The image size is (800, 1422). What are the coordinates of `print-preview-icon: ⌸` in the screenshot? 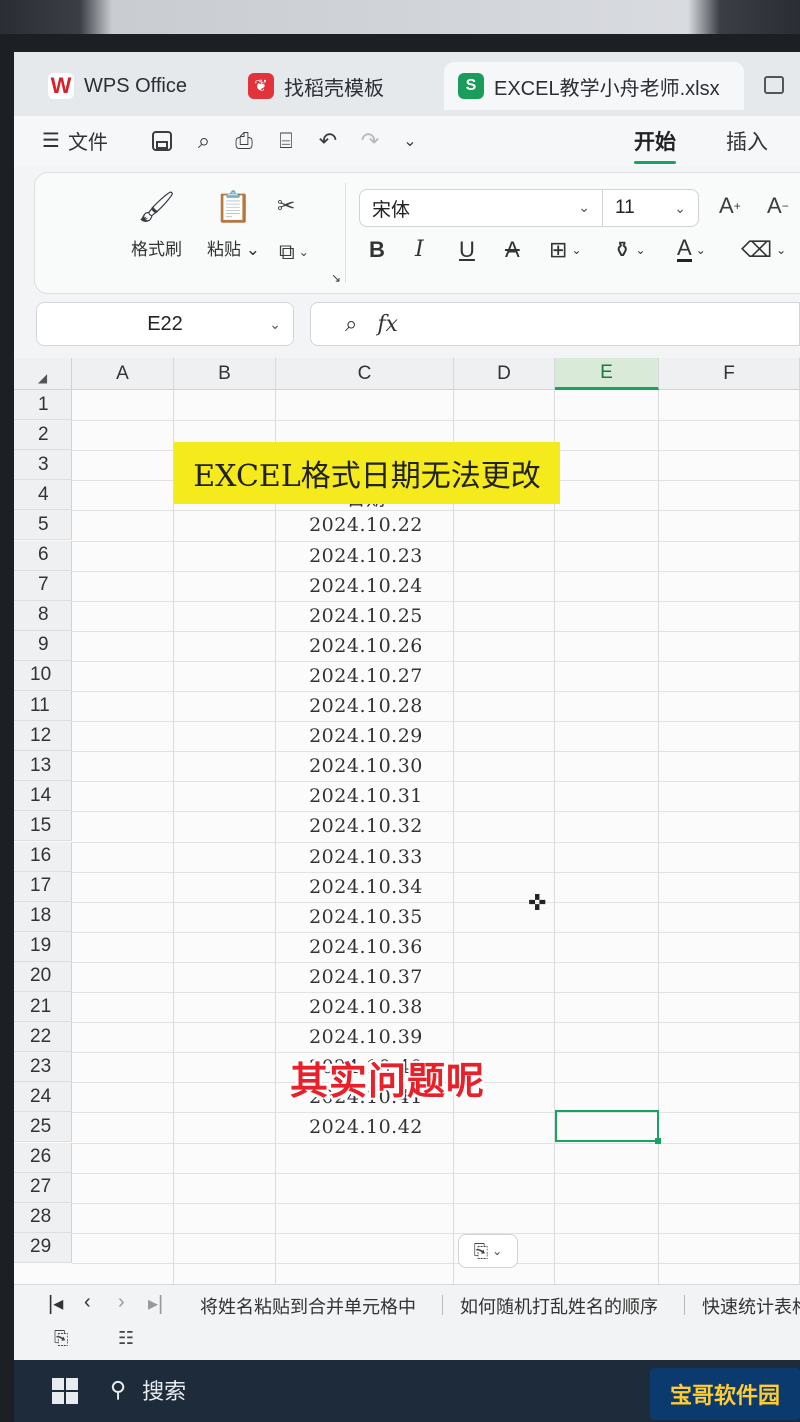 It's located at (286, 141).